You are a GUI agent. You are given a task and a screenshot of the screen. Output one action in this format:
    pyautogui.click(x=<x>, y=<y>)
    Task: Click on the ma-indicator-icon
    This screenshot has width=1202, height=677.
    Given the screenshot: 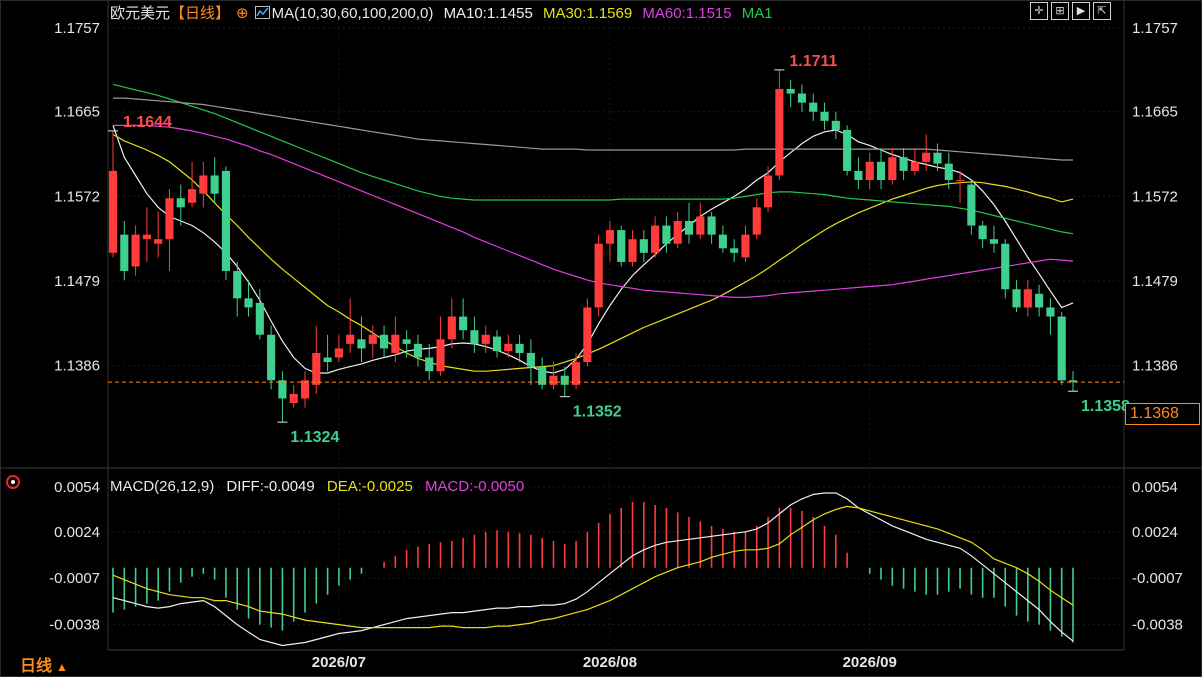 What is the action you would take?
    pyautogui.click(x=262, y=12)
    